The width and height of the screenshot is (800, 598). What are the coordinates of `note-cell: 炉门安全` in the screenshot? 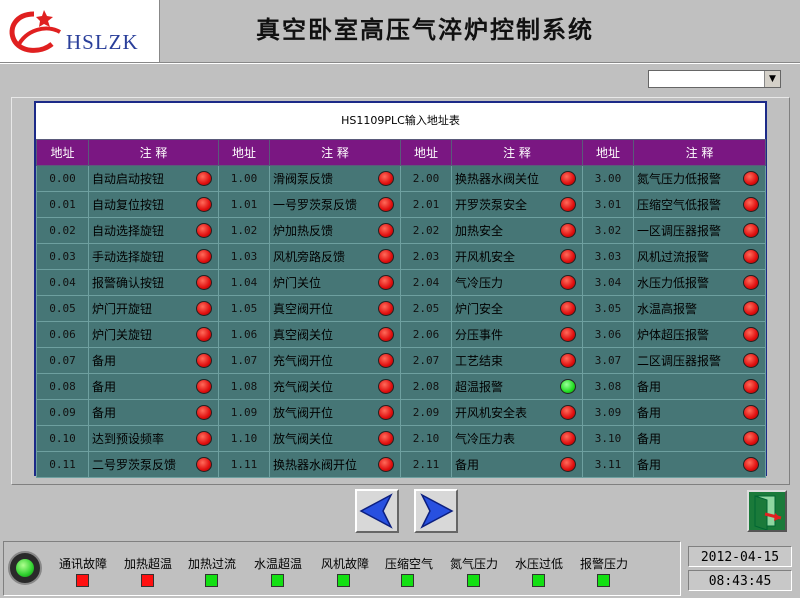 It's located at (517, 308).